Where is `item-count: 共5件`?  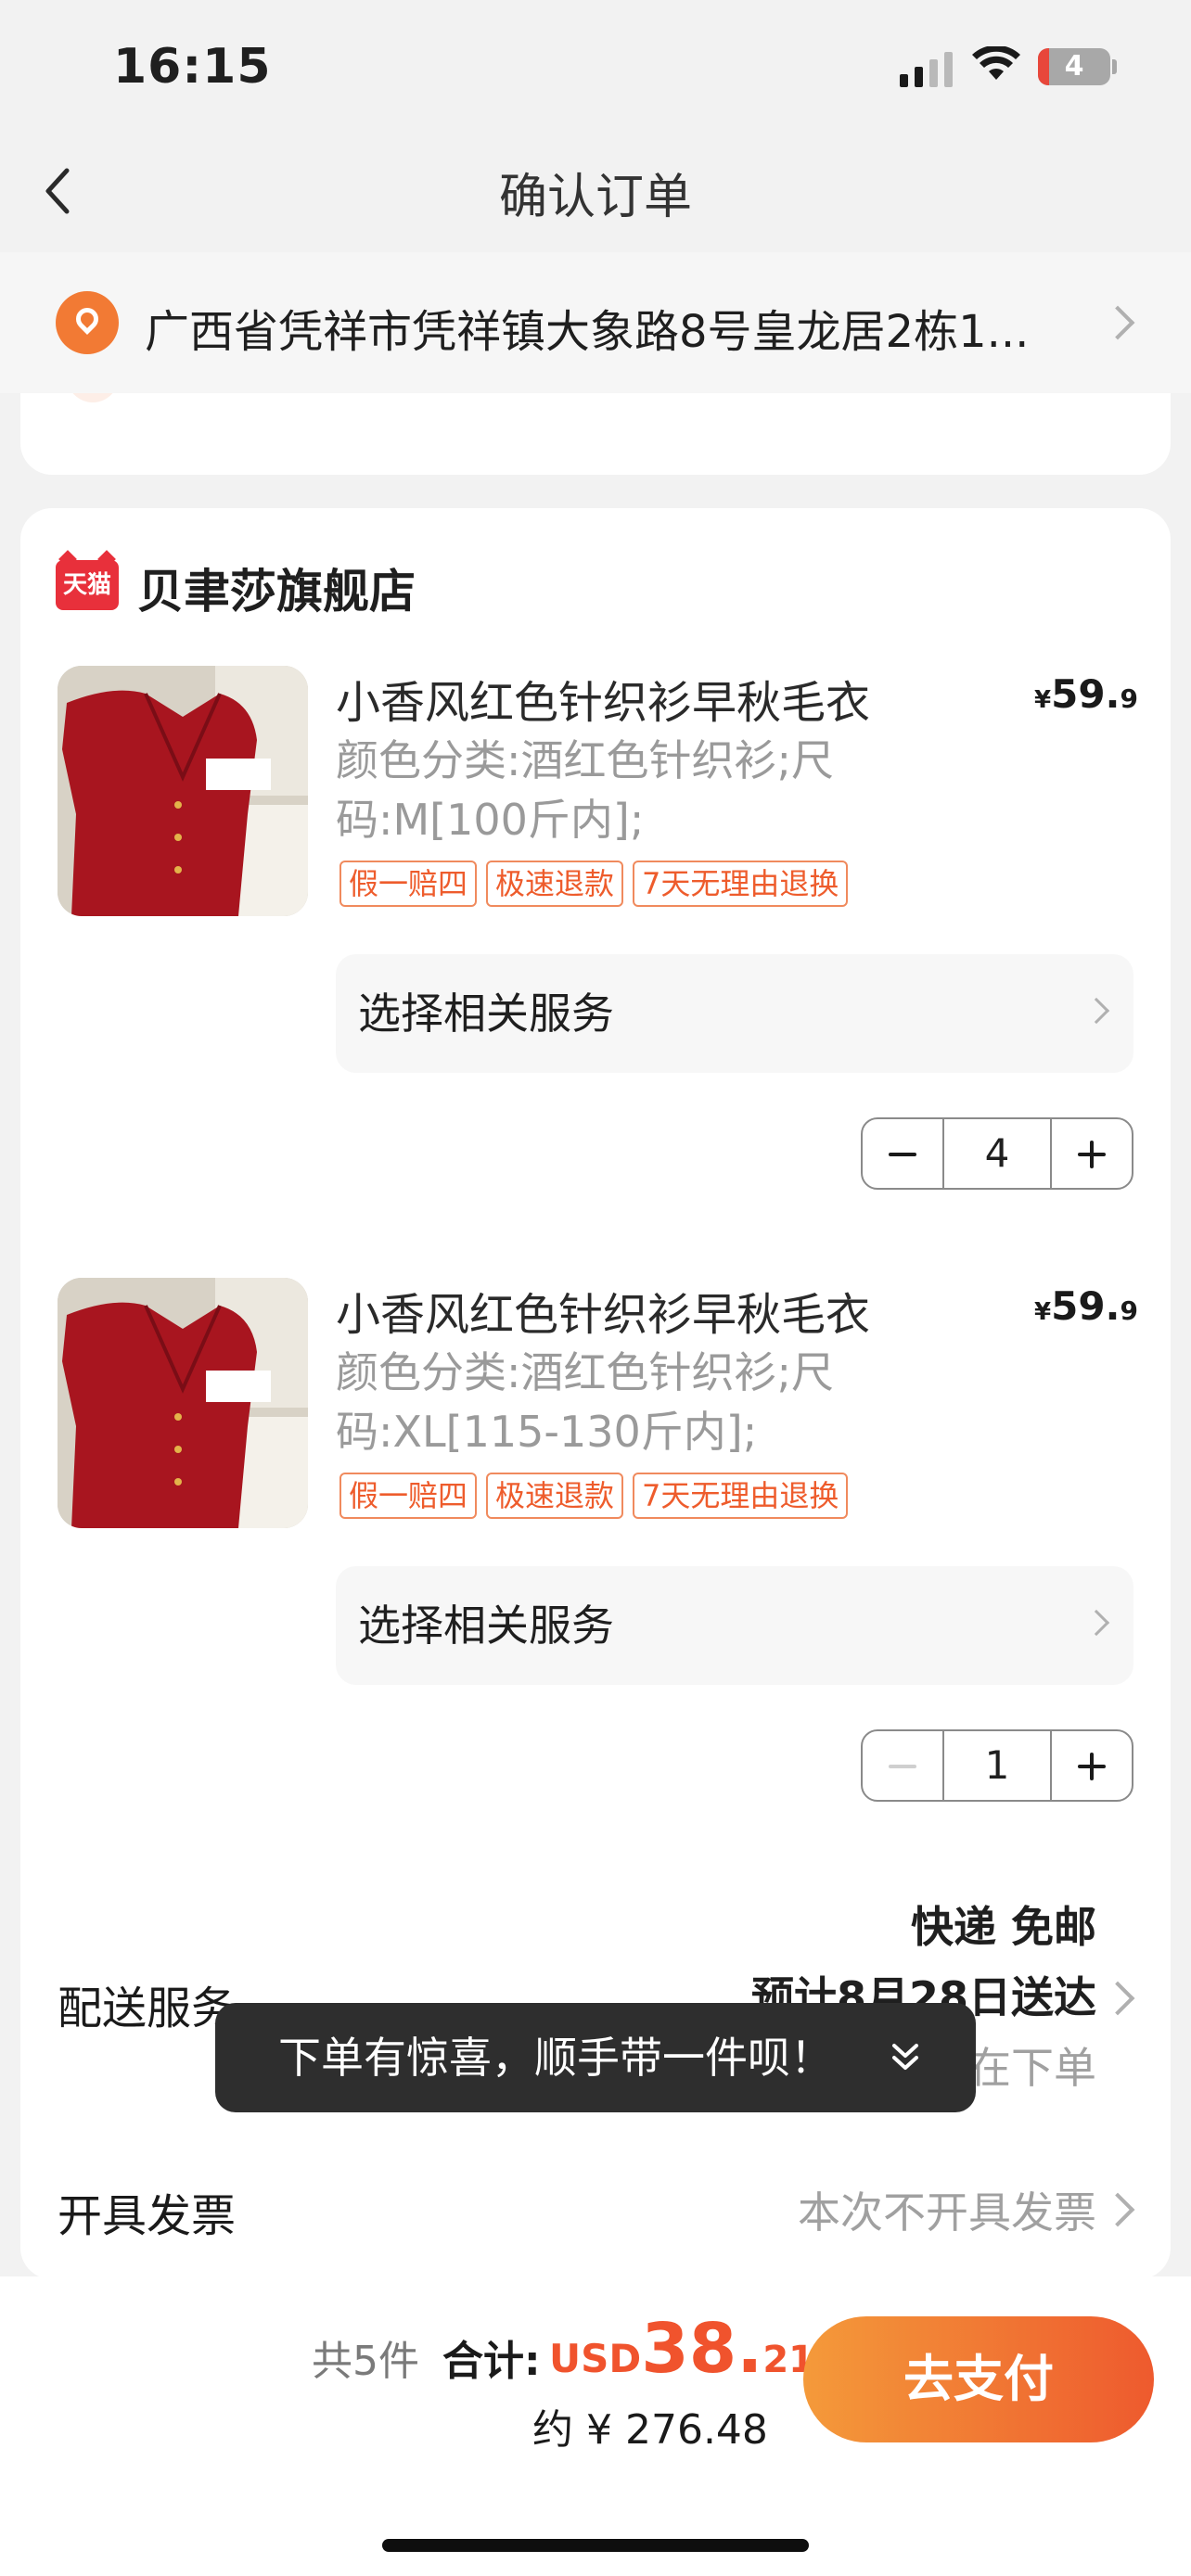 item-count: 共5件 is located at coordinates (365, 2361).